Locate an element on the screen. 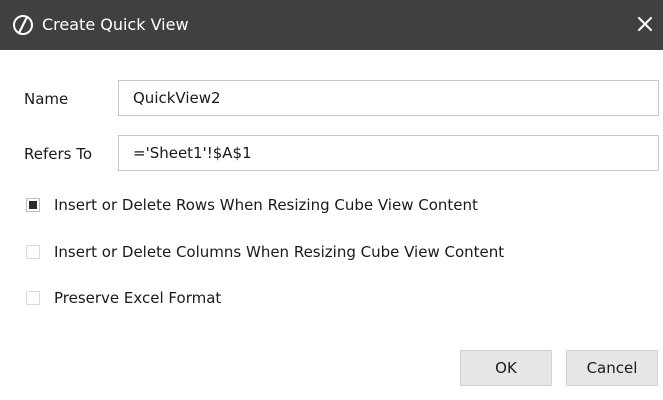 This screenshot has width=663, height=400. refers-to-label: Refers To is located at coordinates (58, 154).